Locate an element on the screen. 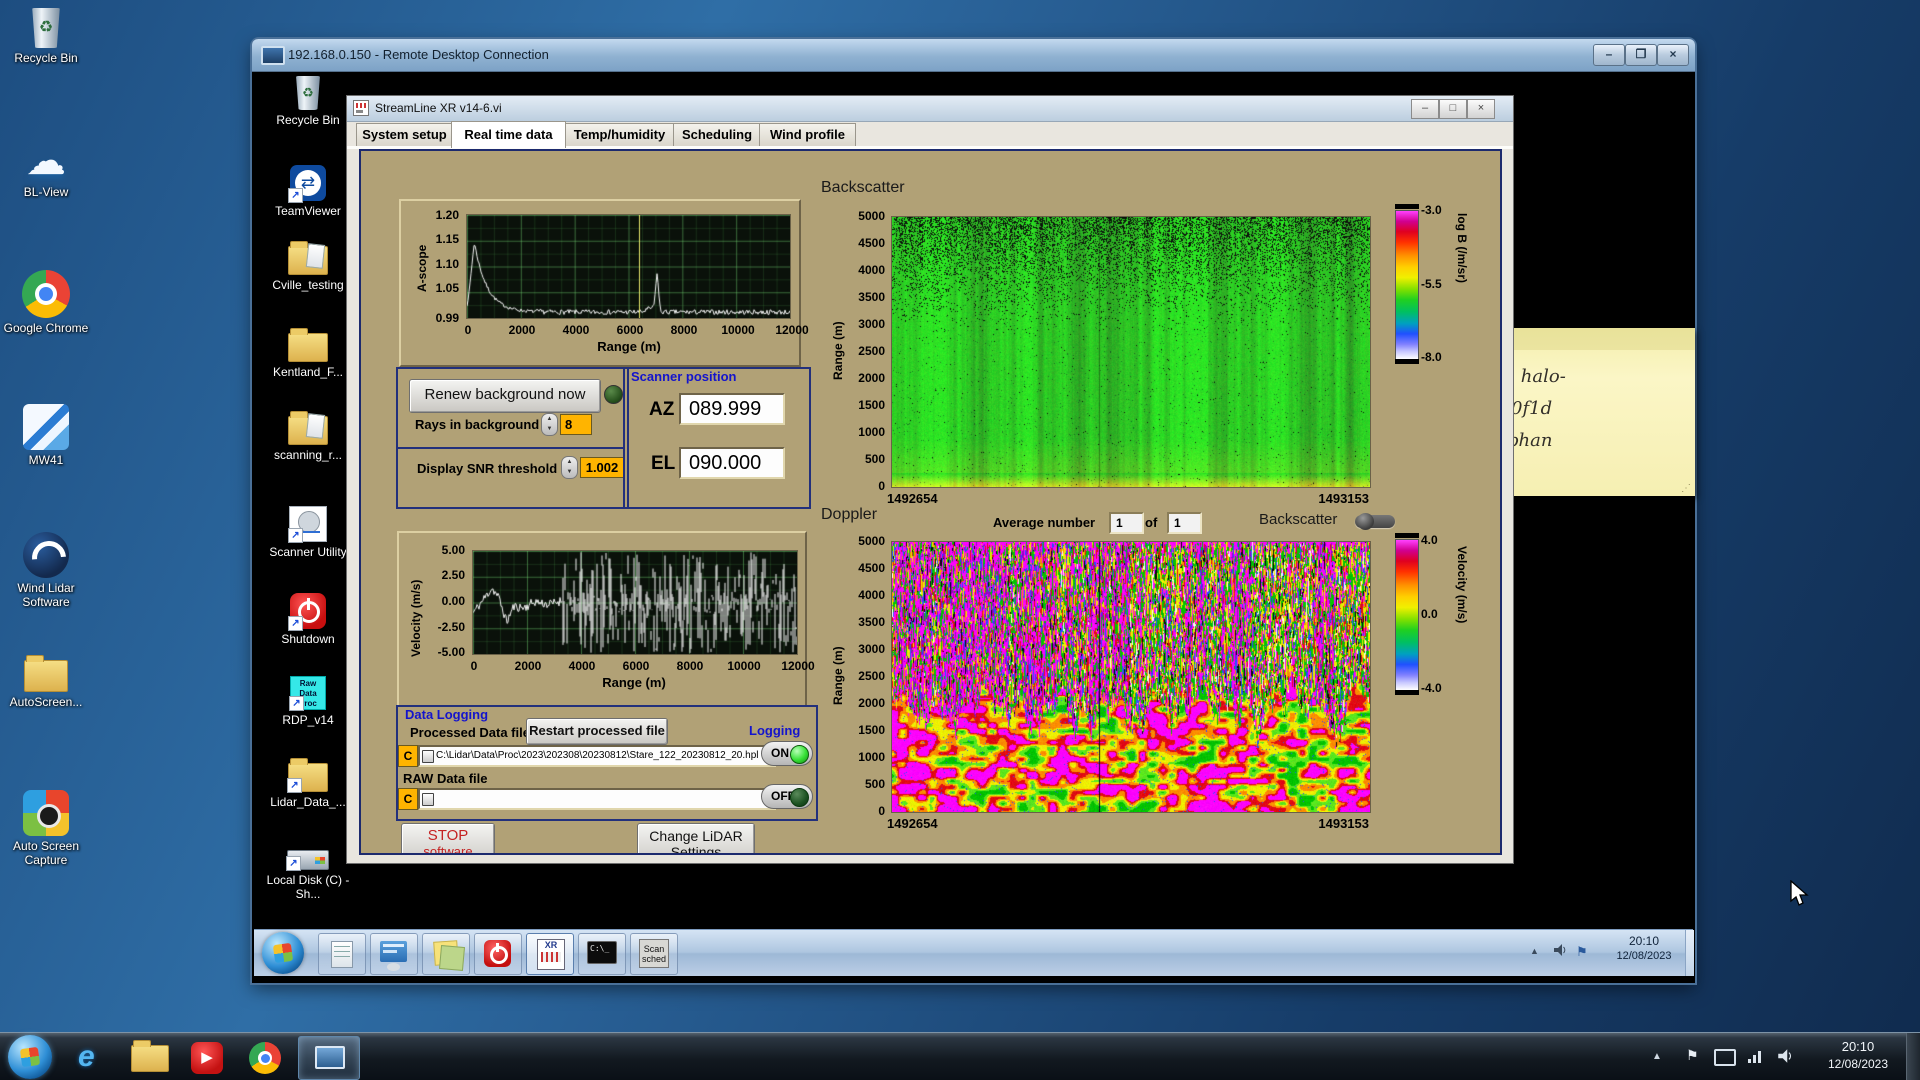 The height and width of the screenshot is (1080, 1920). taskbar-cmd: C:\_ is located at coordinates (602, 954).